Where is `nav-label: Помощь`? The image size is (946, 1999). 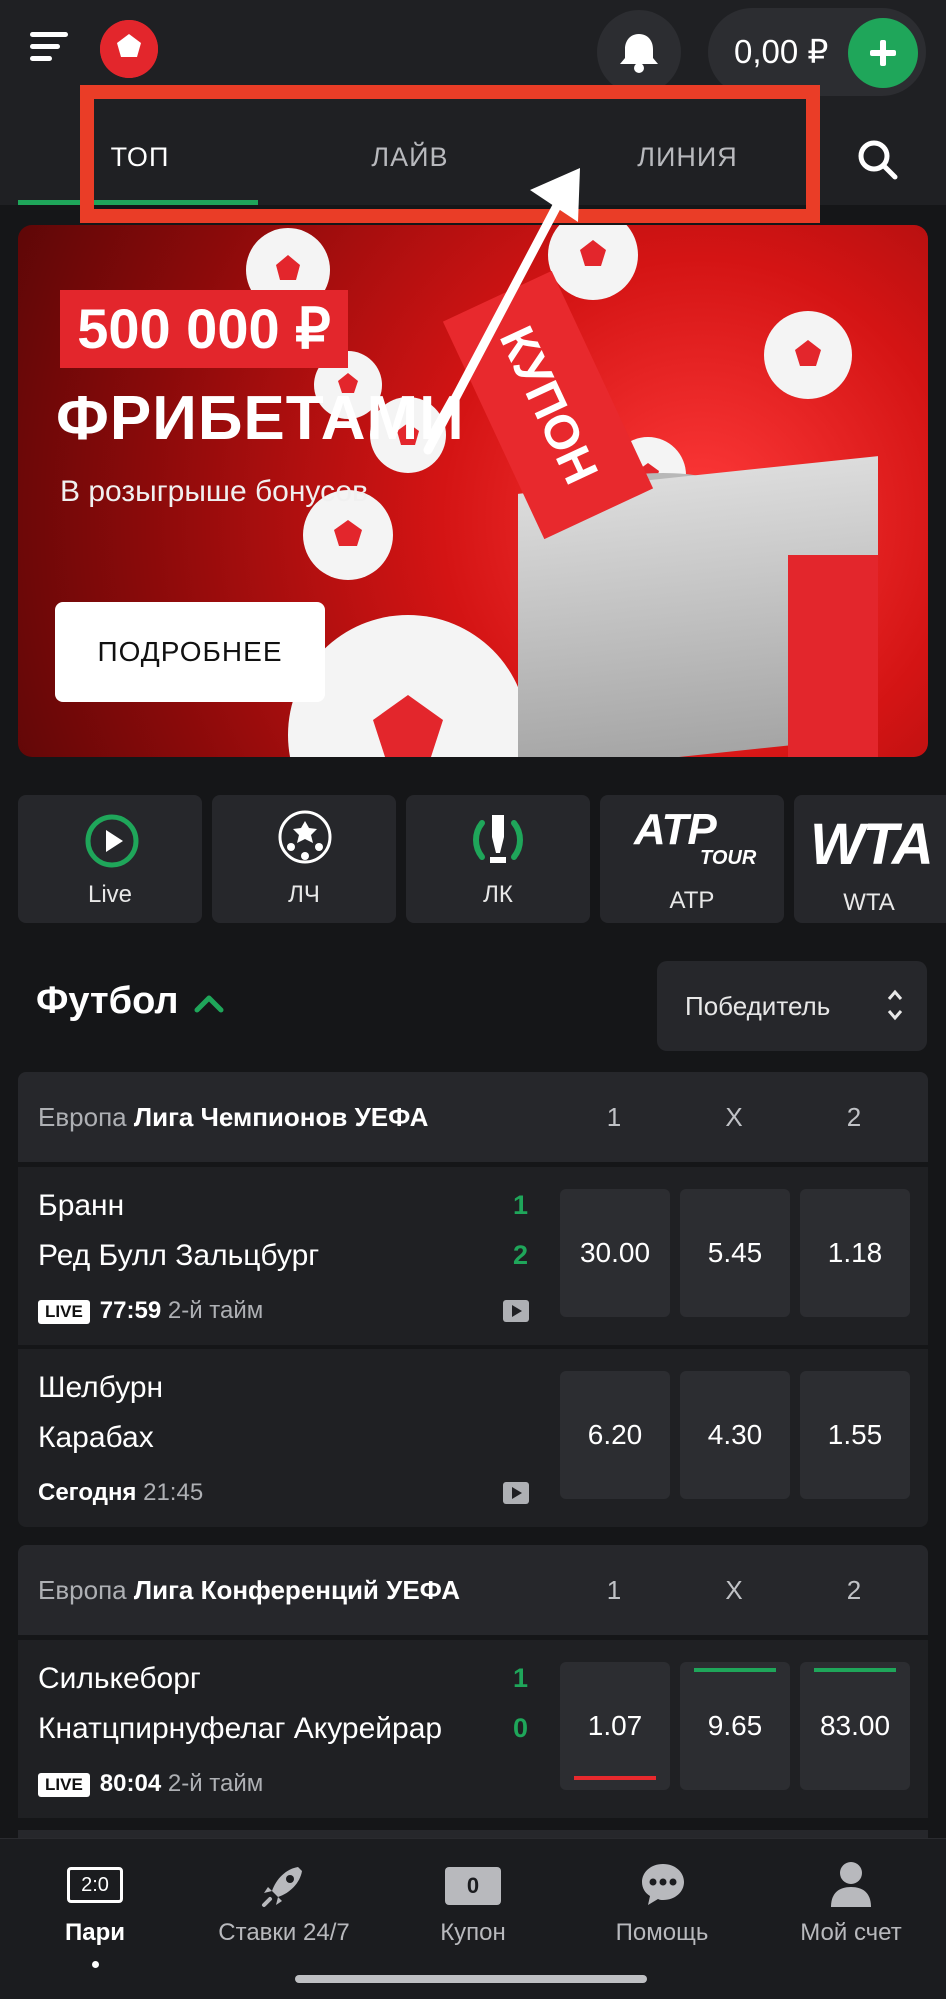
nav-label: Помощь is located at coordinates (662, 1932).